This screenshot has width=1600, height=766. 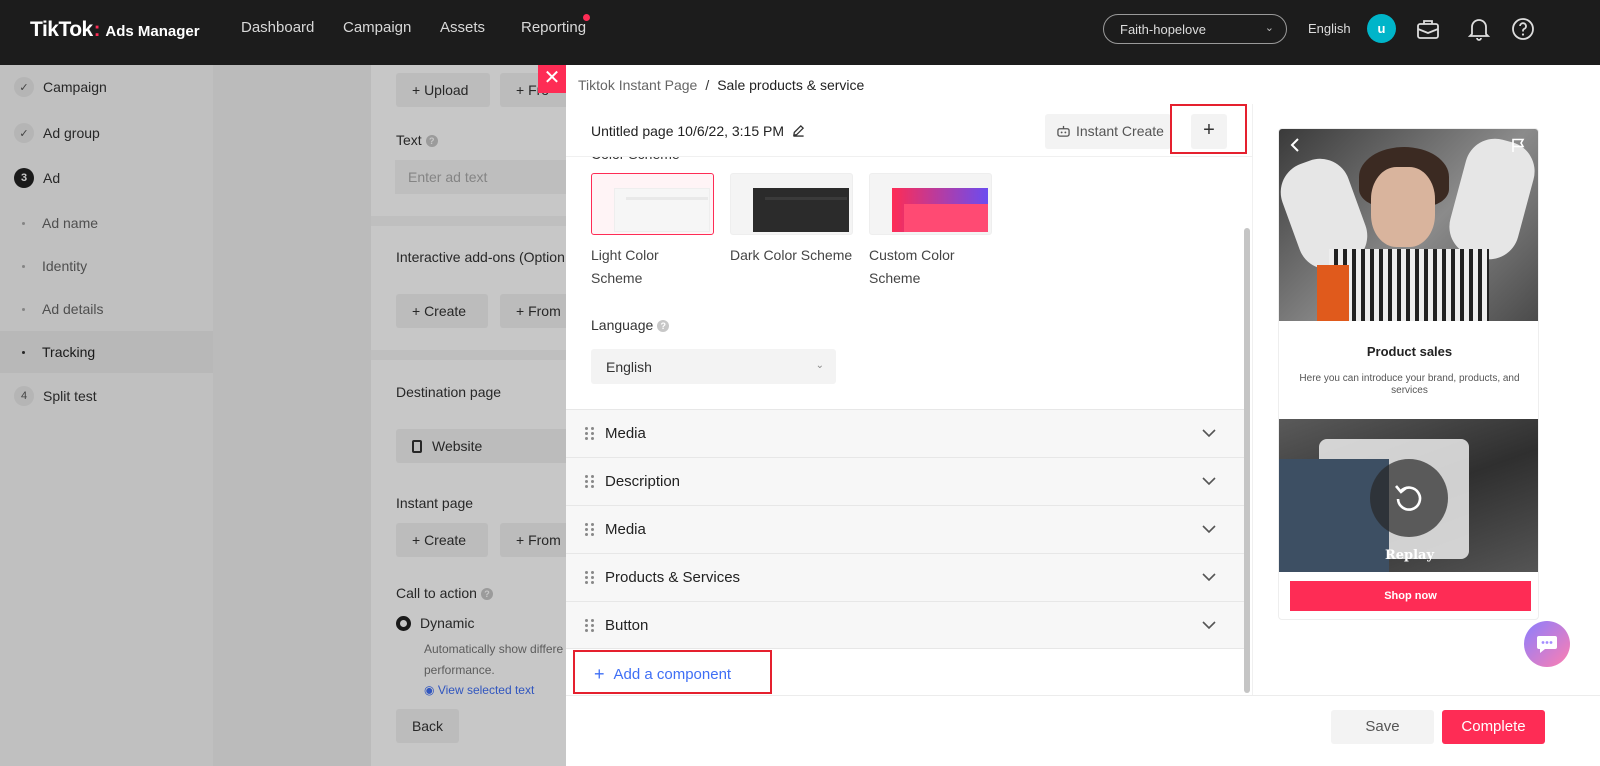 What do you see at coordinates (1295, 145) in the screenshot?
I see `back-arrow-icon` at bounding box center [1295, 145].